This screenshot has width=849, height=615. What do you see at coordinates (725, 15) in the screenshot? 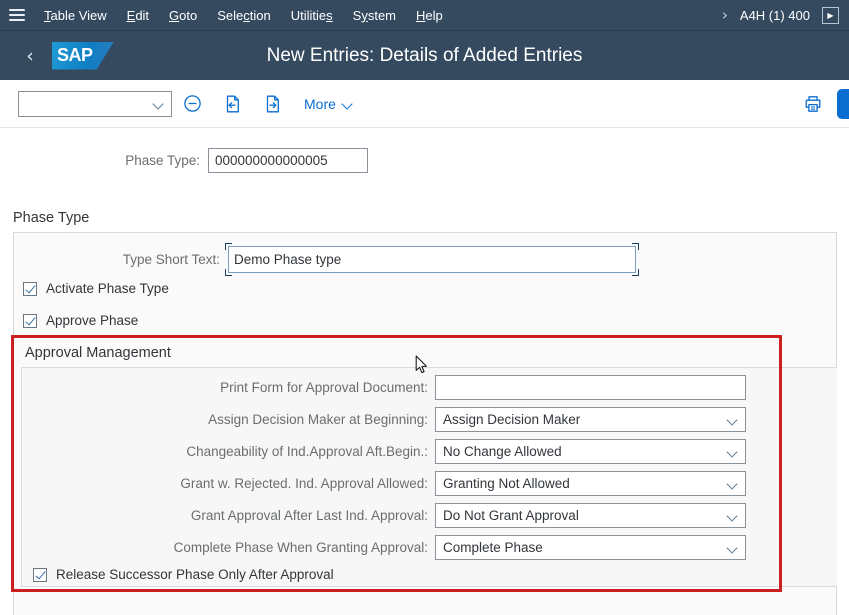
I see `menu-overflow-chevron-icon: ›` at bounding box center [725, 15].